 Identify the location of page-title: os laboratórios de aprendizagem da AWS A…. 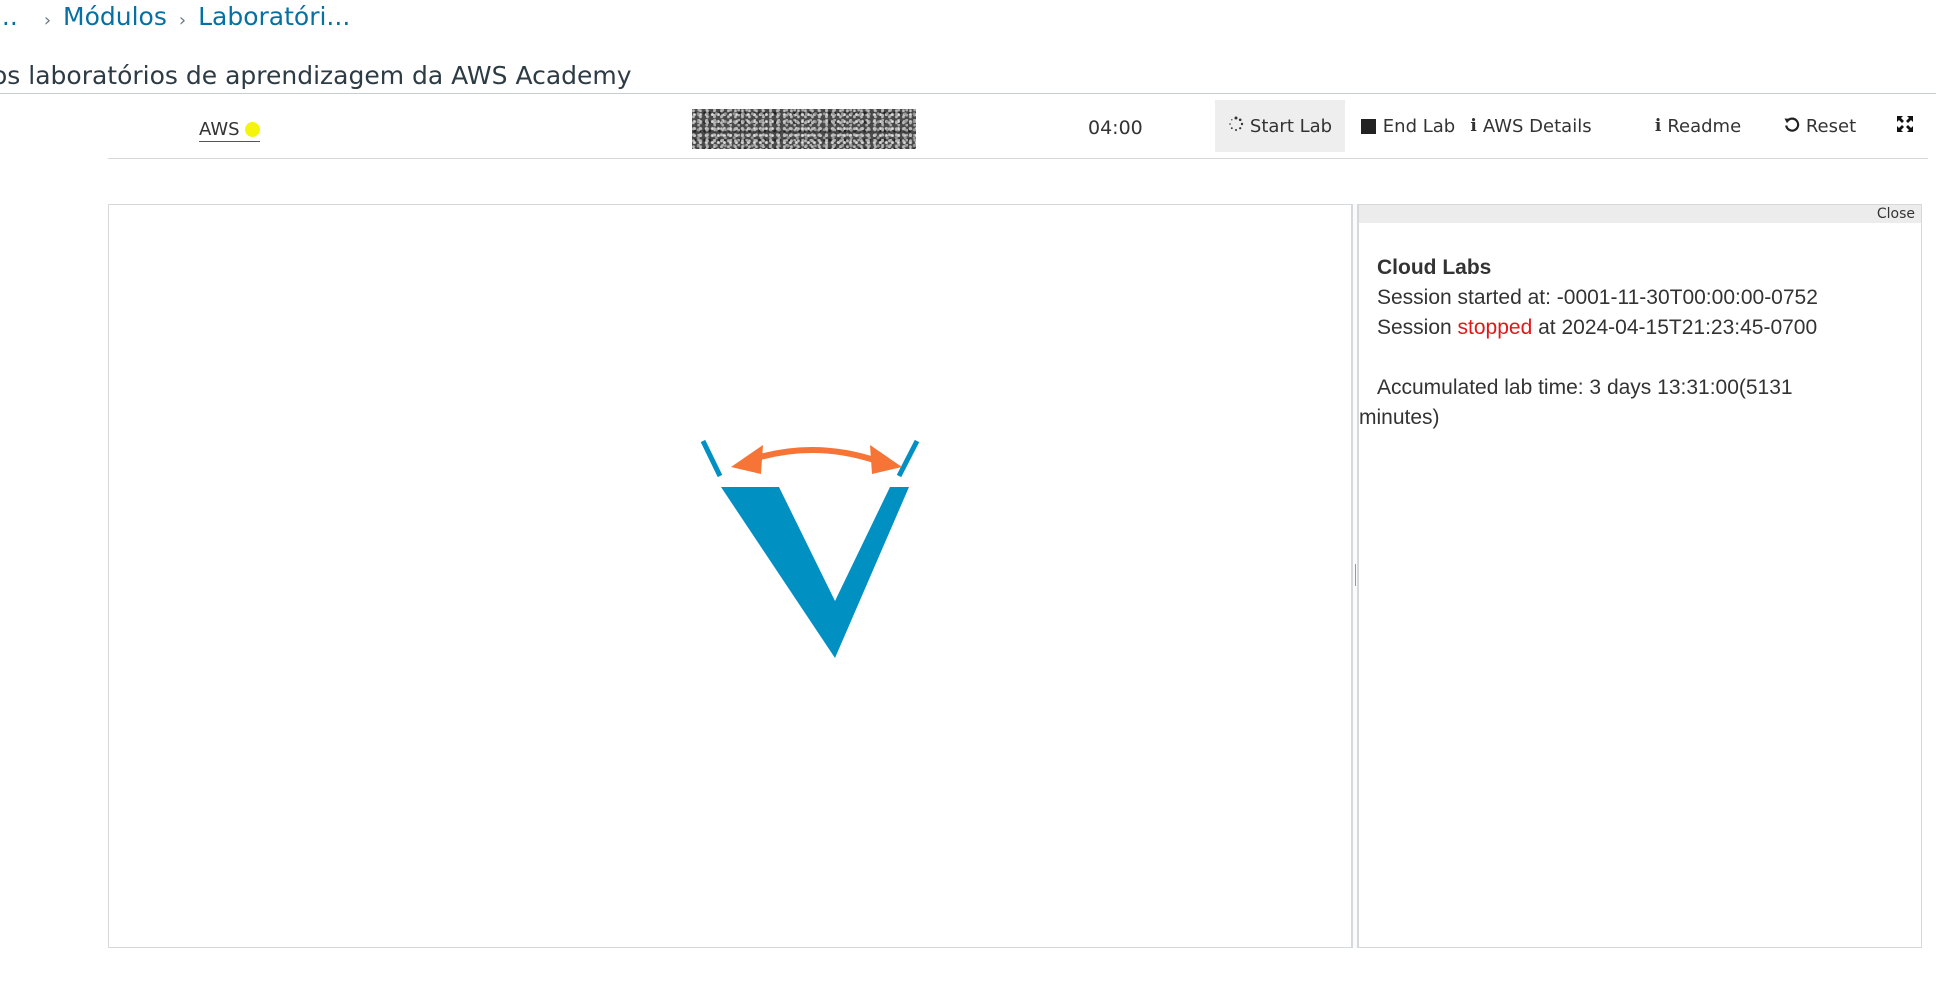
(316, 75).